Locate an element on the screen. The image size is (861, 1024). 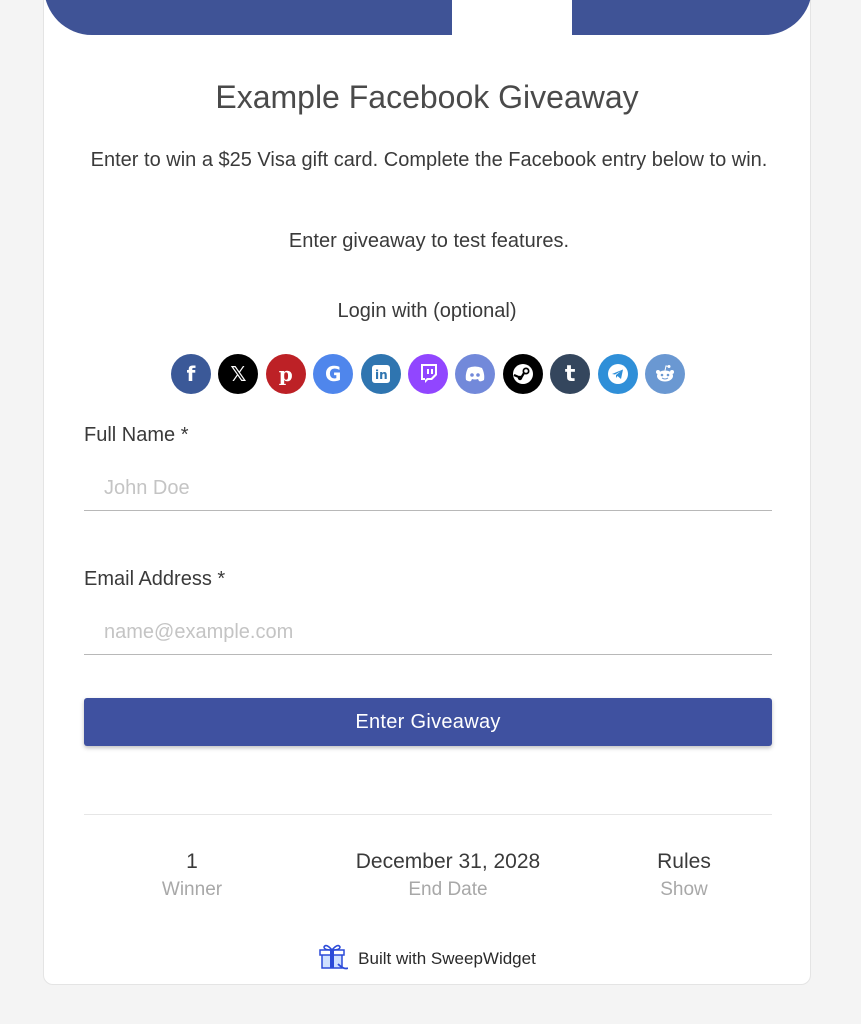
winners-label: Winner is located at coordinates (192, 889).